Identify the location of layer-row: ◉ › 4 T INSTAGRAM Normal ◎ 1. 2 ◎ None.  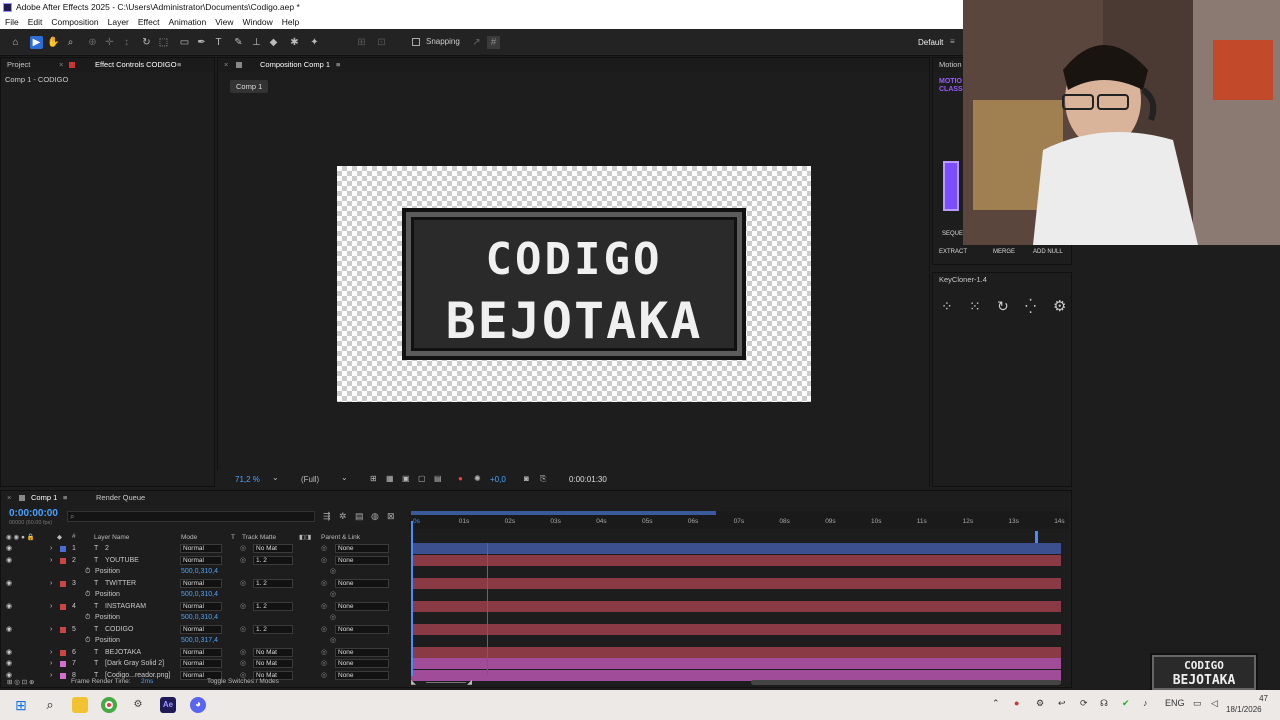
(205, 607).